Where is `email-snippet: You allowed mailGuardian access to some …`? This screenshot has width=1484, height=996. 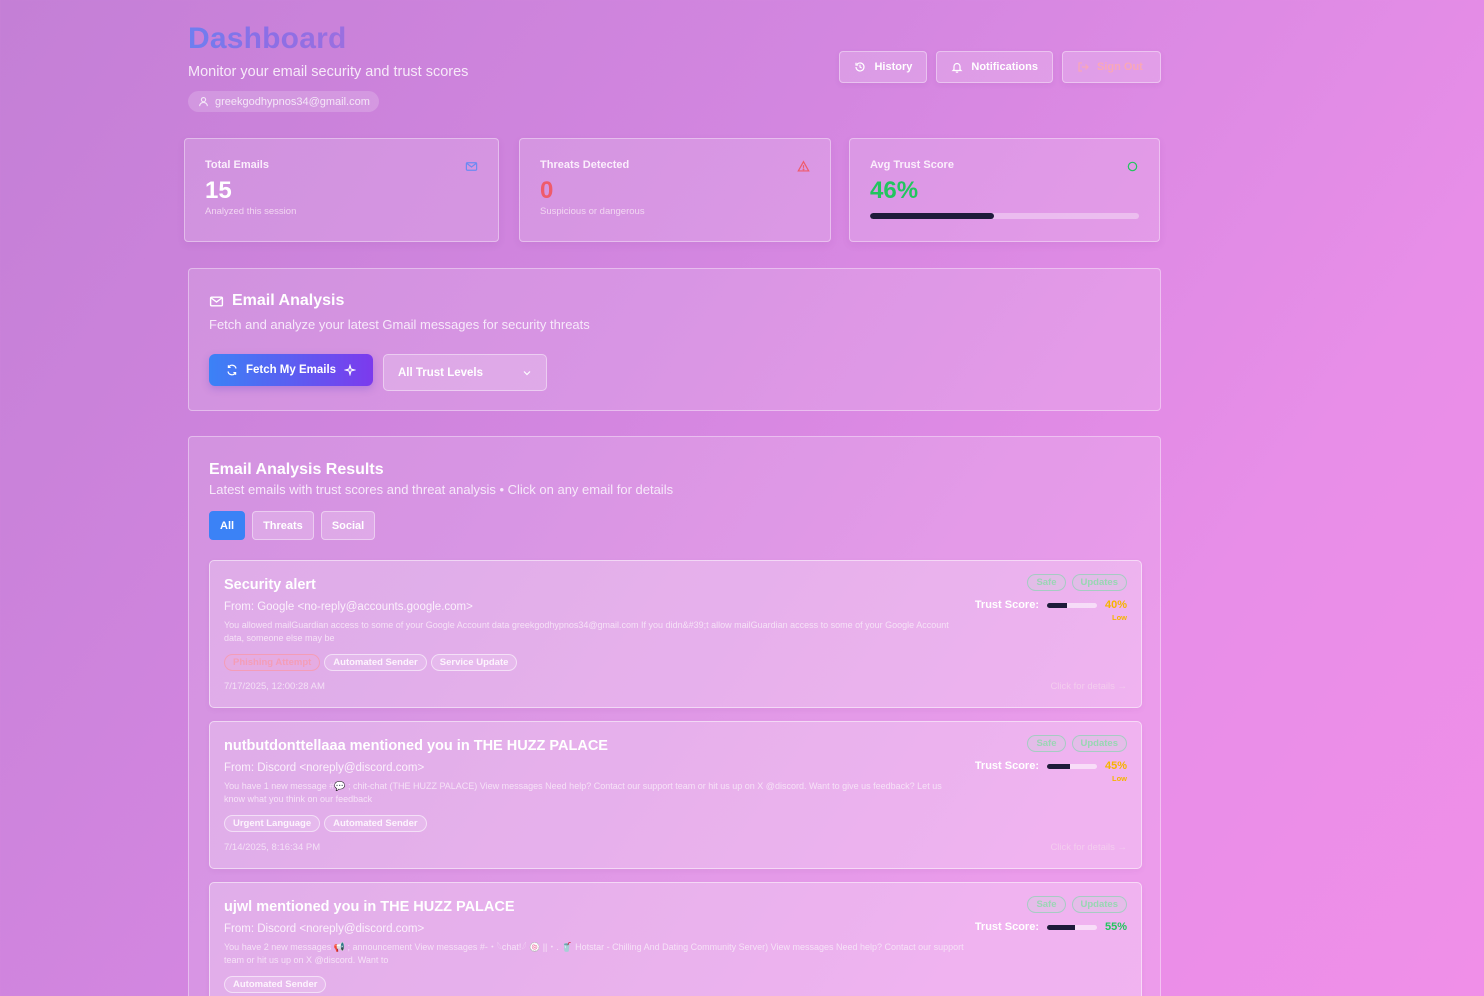 email-snippet: You allowed mailGuardian access to some … is located at coordinates (586, 631).